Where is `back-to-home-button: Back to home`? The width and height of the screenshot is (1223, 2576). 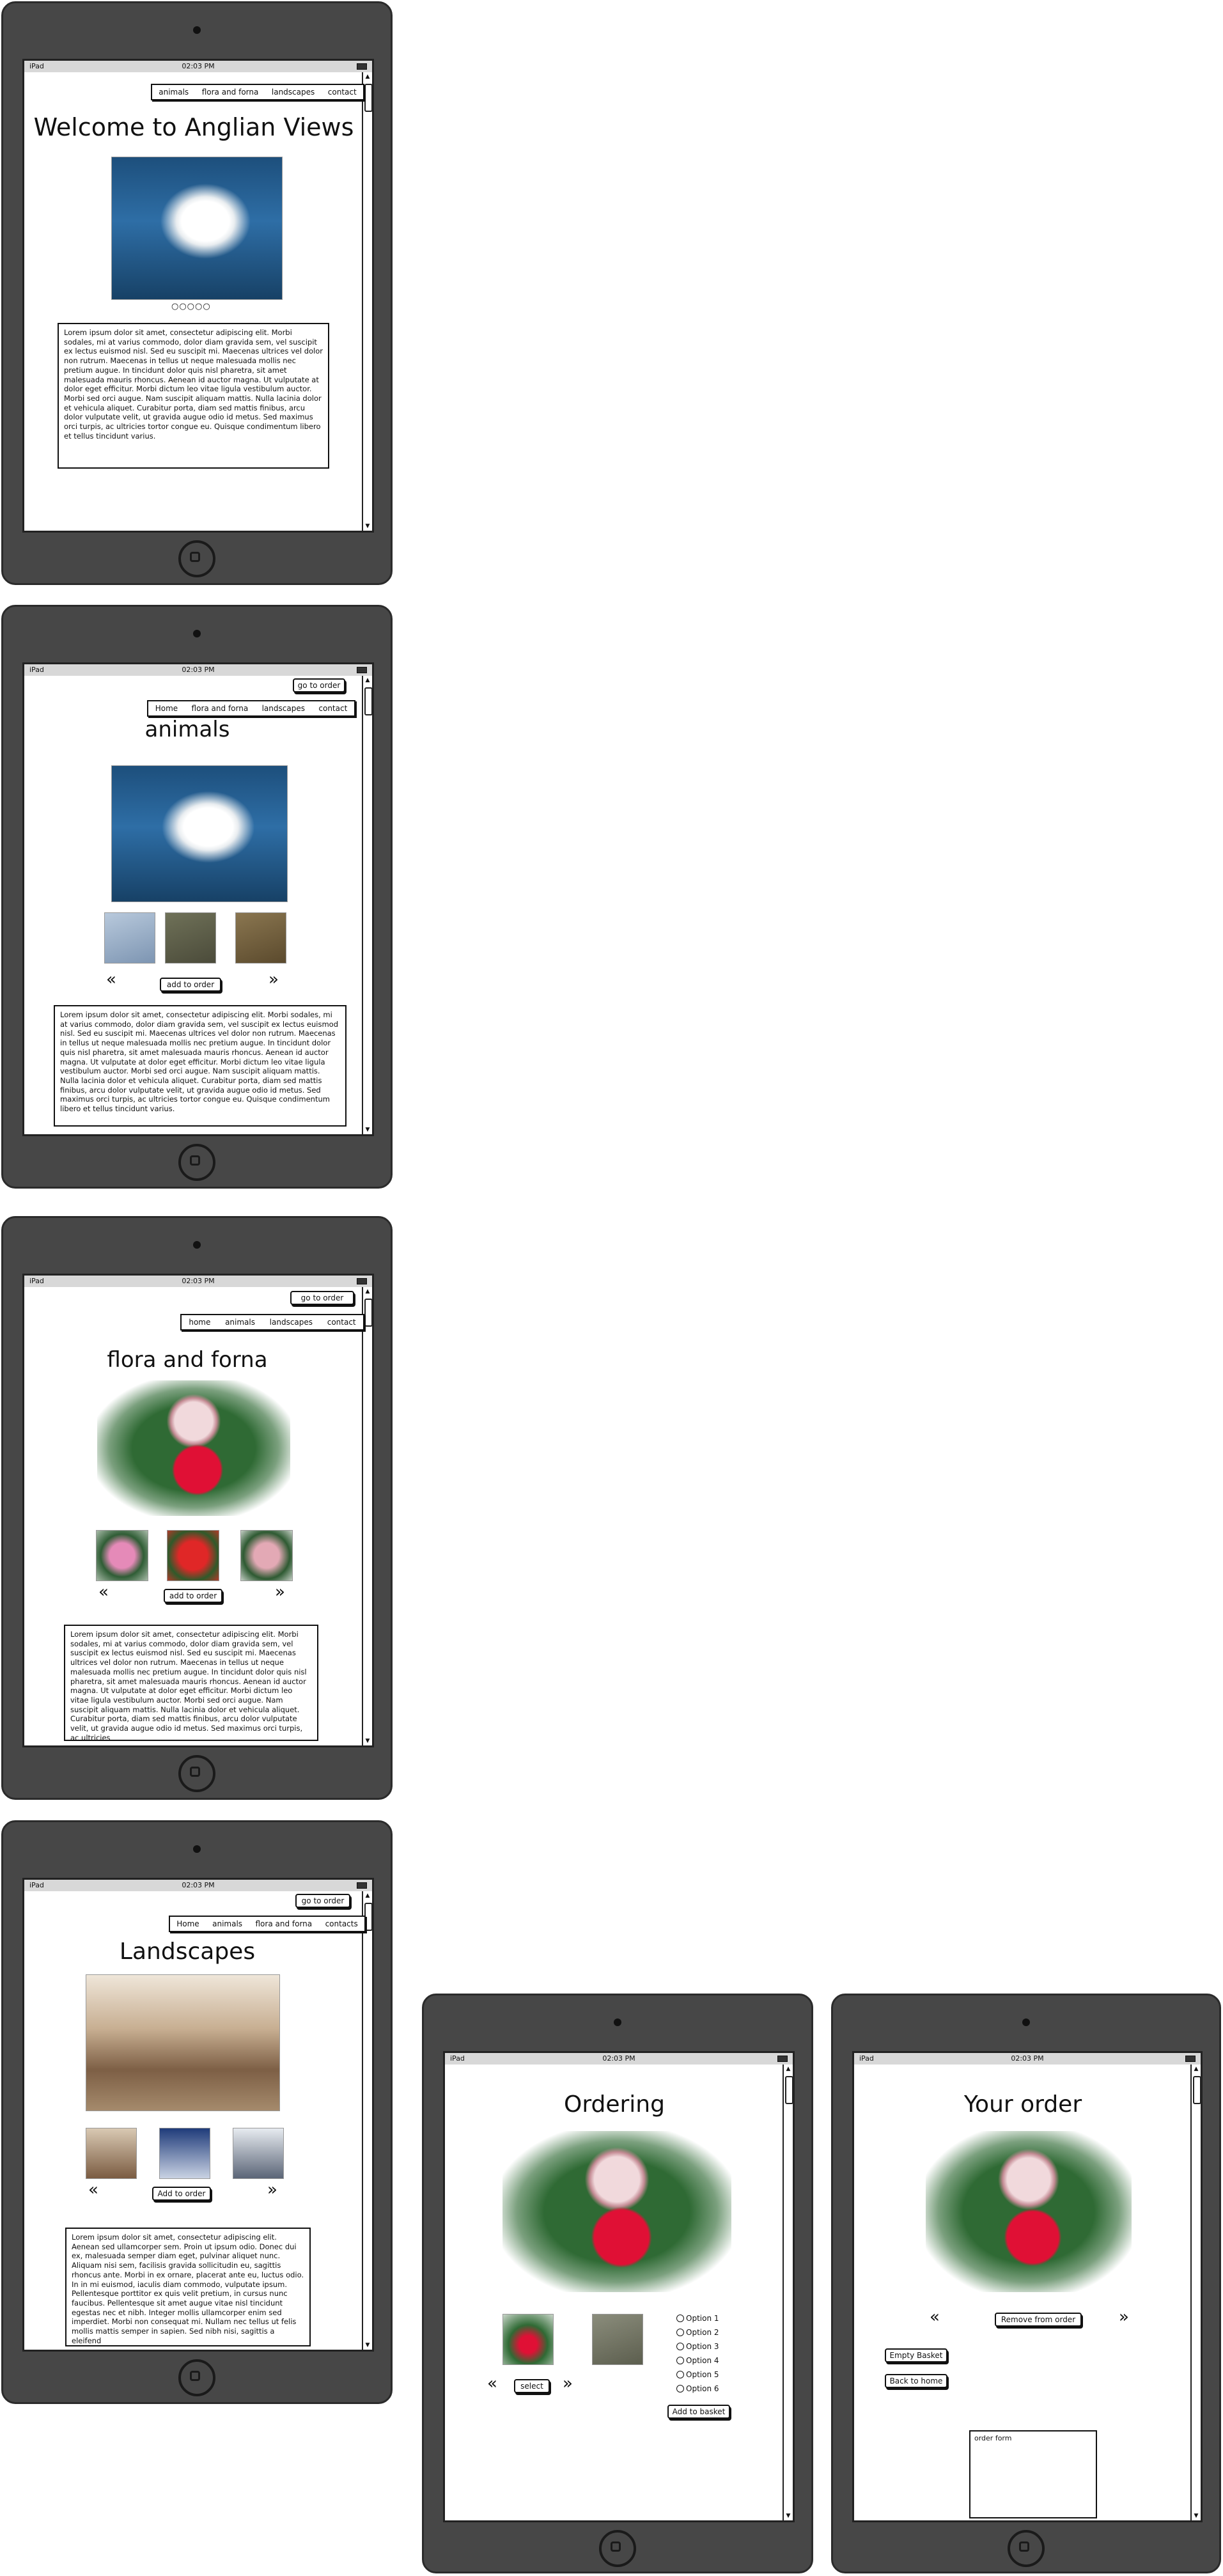 back-to-home-button: Back to home is located at coordinates (916, 2381).